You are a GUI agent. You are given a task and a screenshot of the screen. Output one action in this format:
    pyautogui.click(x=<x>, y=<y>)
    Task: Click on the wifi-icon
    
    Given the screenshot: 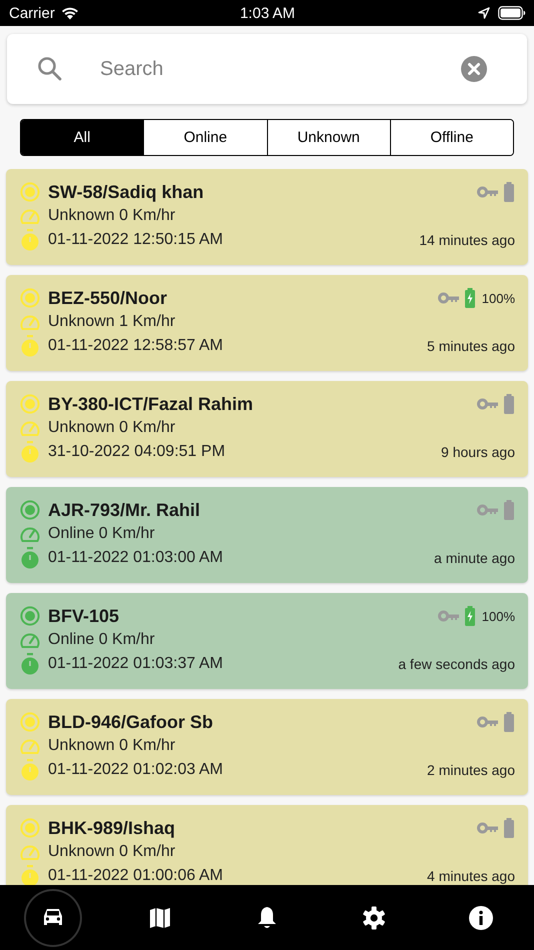 What is the action you would take?
    pyautogui.click(x=70, y=13)
    